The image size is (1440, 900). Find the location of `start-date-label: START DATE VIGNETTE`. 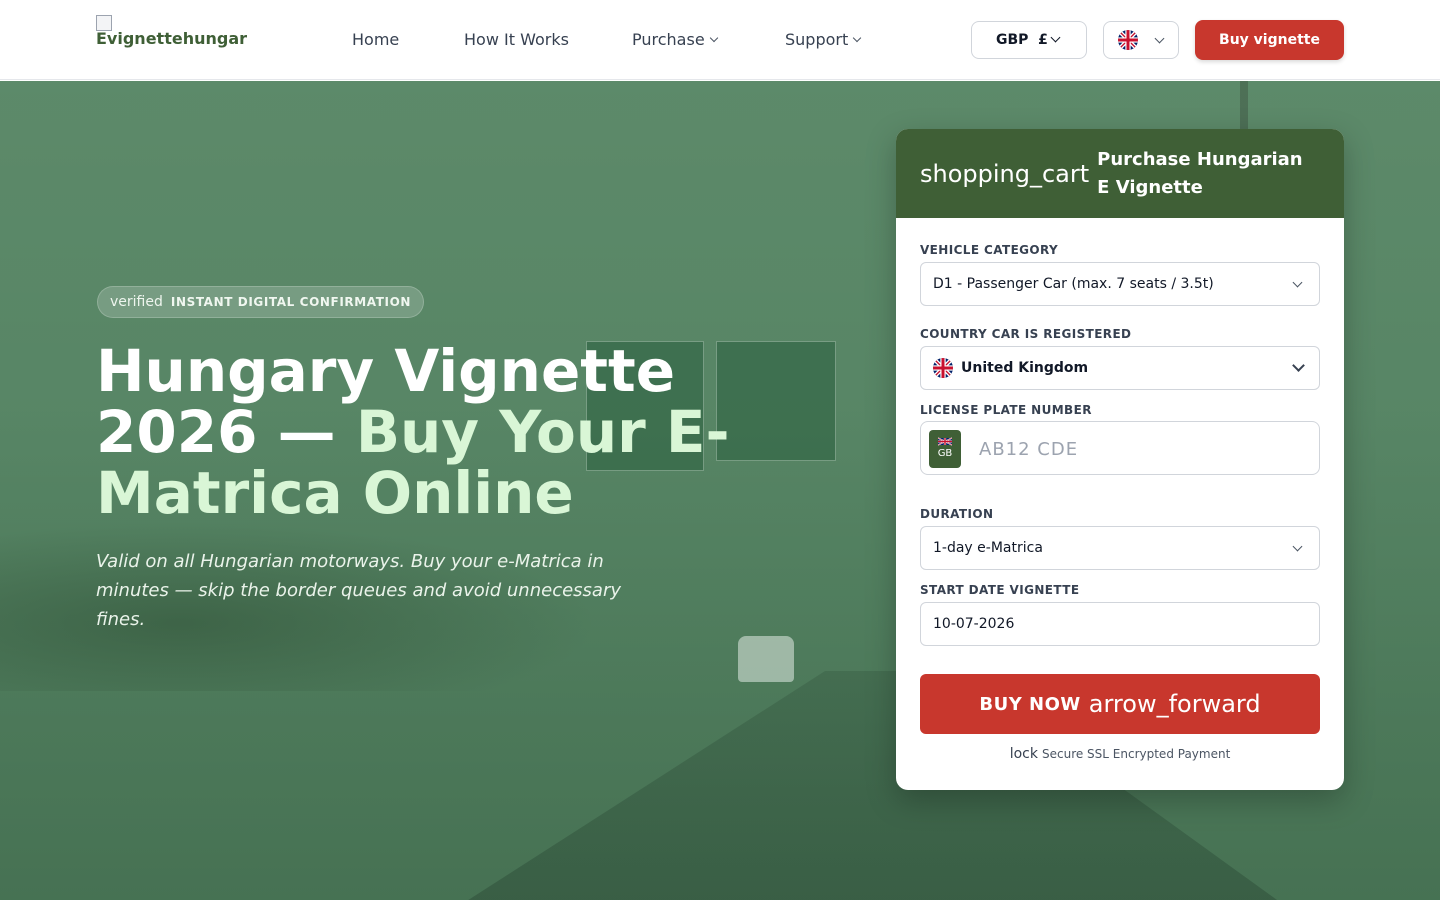

start-date-label: START DATE VIGNETTE is located at coordinates (1000, 590).